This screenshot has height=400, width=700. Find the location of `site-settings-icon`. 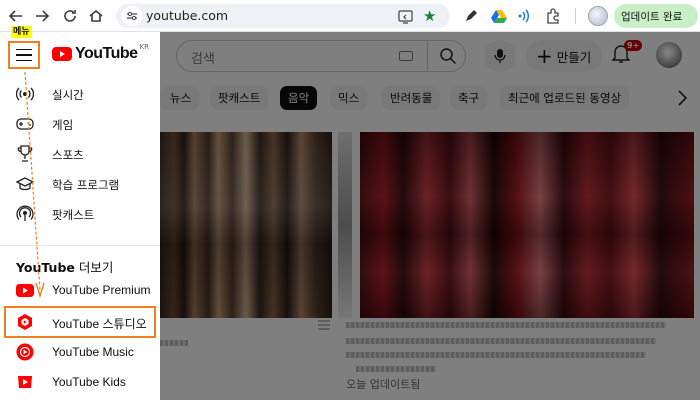

site-settings-icon is located at coordinates (132, 16).